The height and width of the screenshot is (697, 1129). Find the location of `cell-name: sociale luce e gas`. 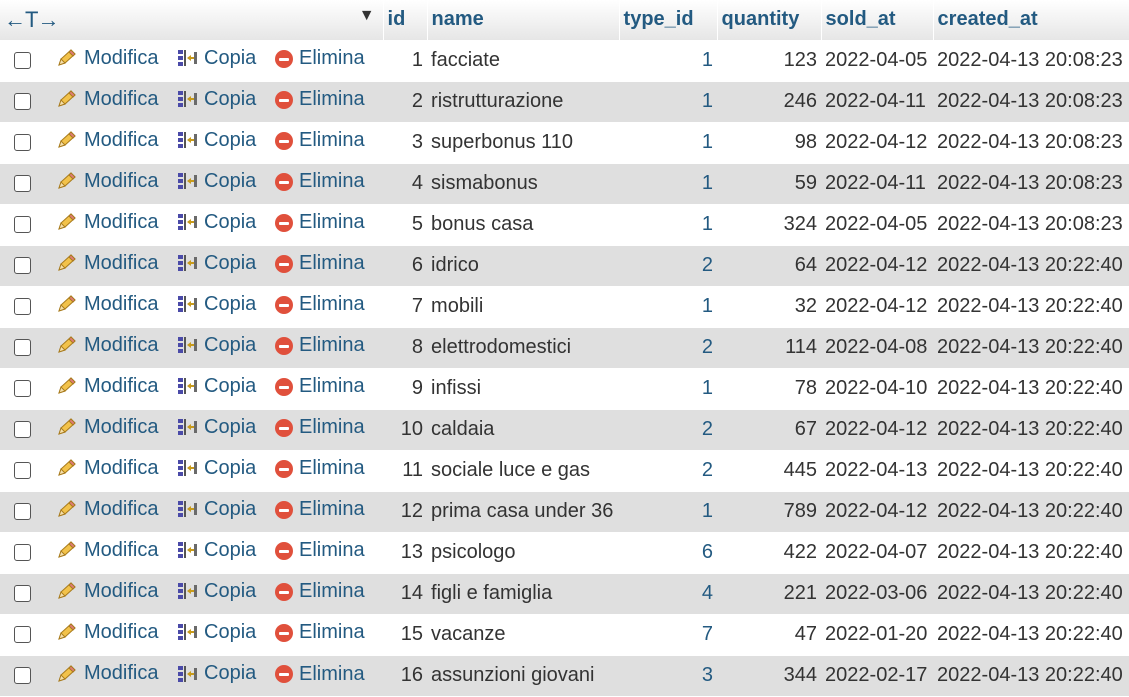

cell-name: sociale luce e gas is located at coordinates (523, 470).